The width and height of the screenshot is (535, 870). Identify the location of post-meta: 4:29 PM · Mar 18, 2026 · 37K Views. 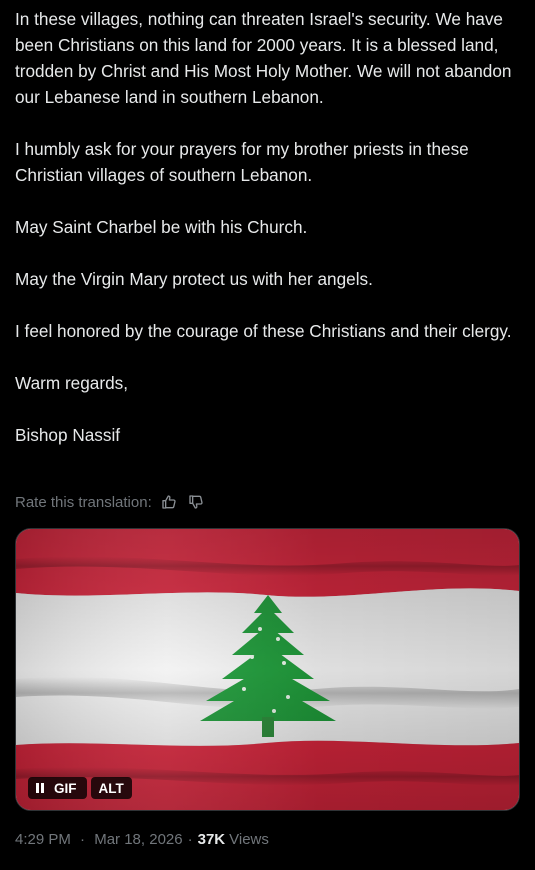
(142, 839).